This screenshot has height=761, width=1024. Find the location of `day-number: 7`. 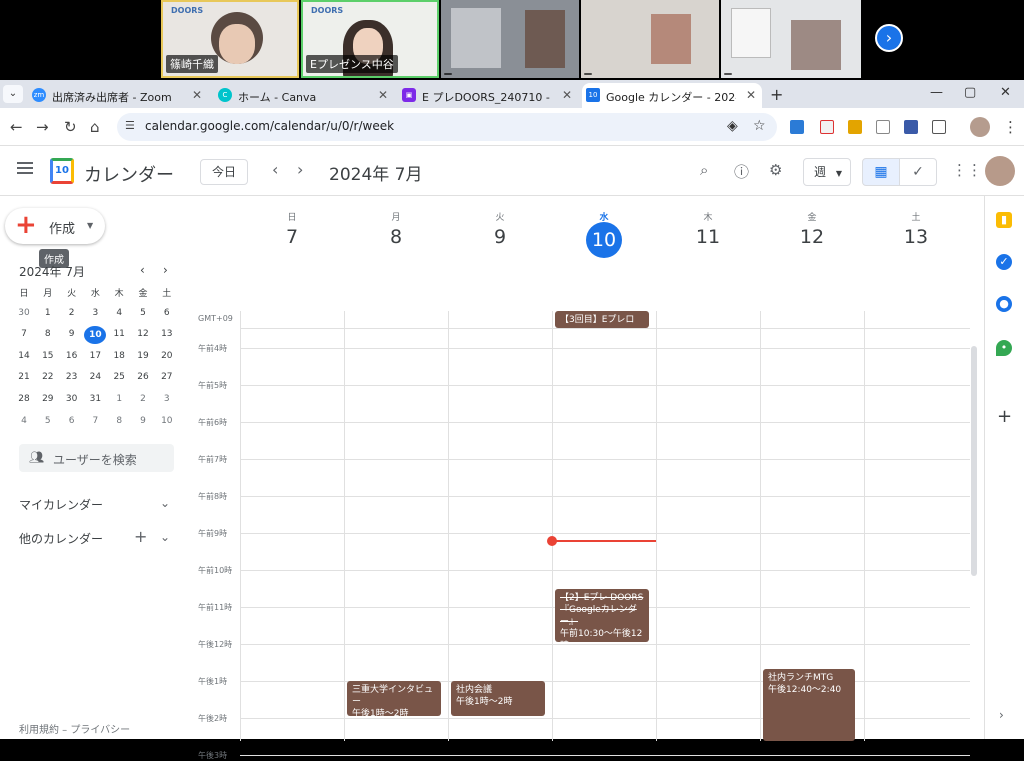

day-number: 7 is located at coordinates (292, 237).